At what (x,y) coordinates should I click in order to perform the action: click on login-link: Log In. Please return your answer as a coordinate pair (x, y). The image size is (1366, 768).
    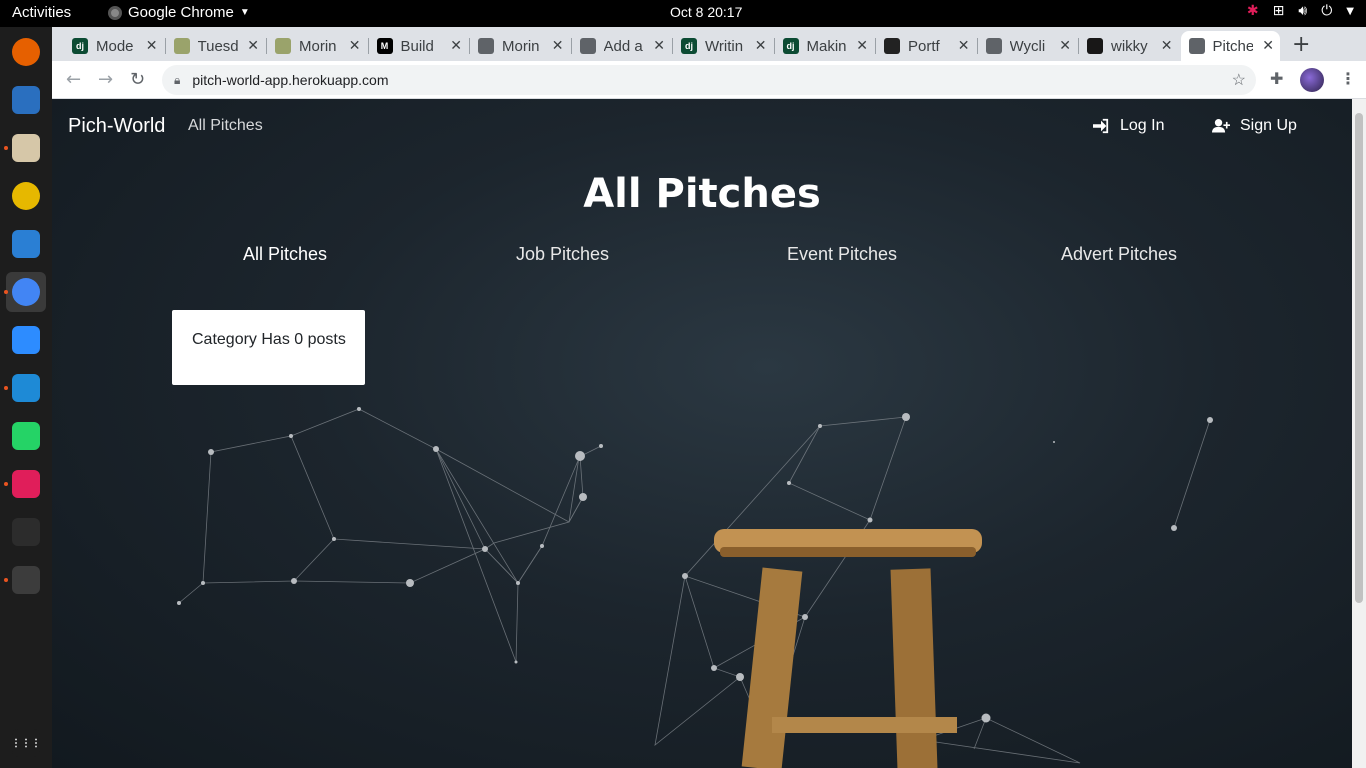
    Looking at the image, I should click on (1128, 126).